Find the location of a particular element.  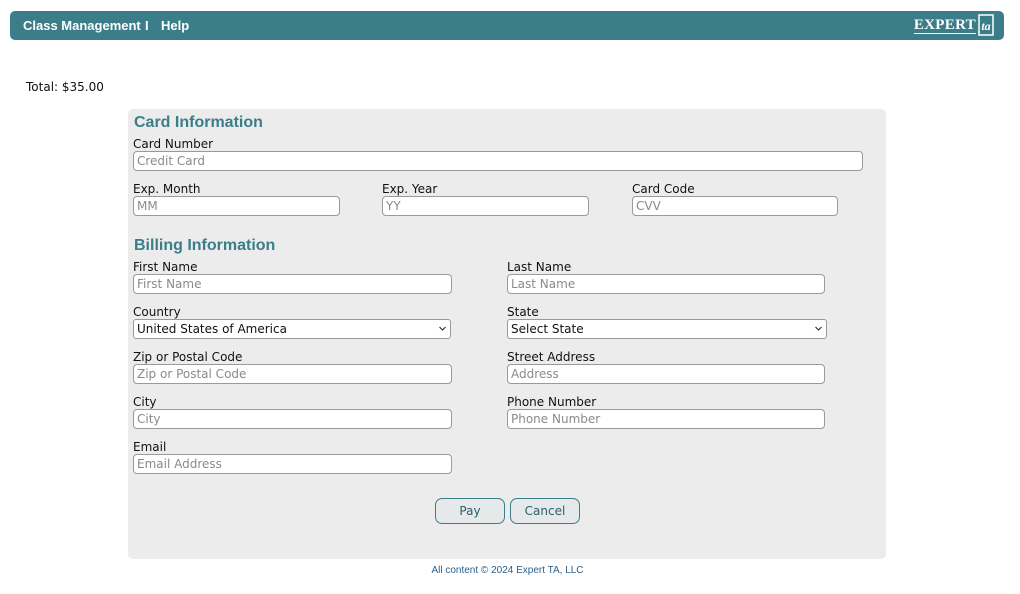

country-label: Country is located at coordinates (157, 312).